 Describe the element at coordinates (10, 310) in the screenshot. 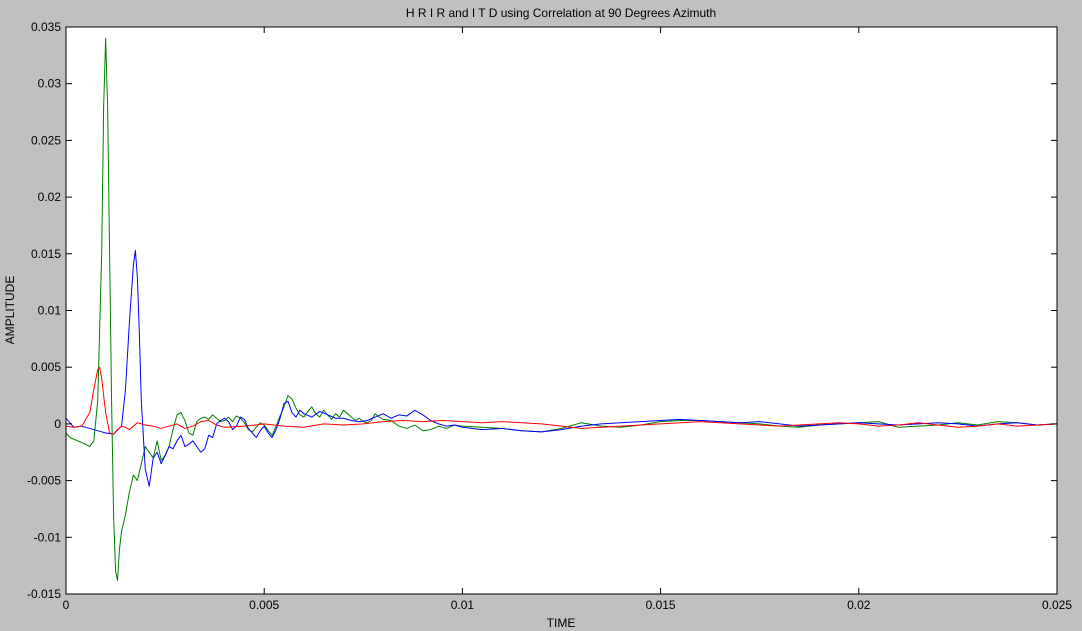

I see `y-axis-label: AMPLITUDE` at that location.